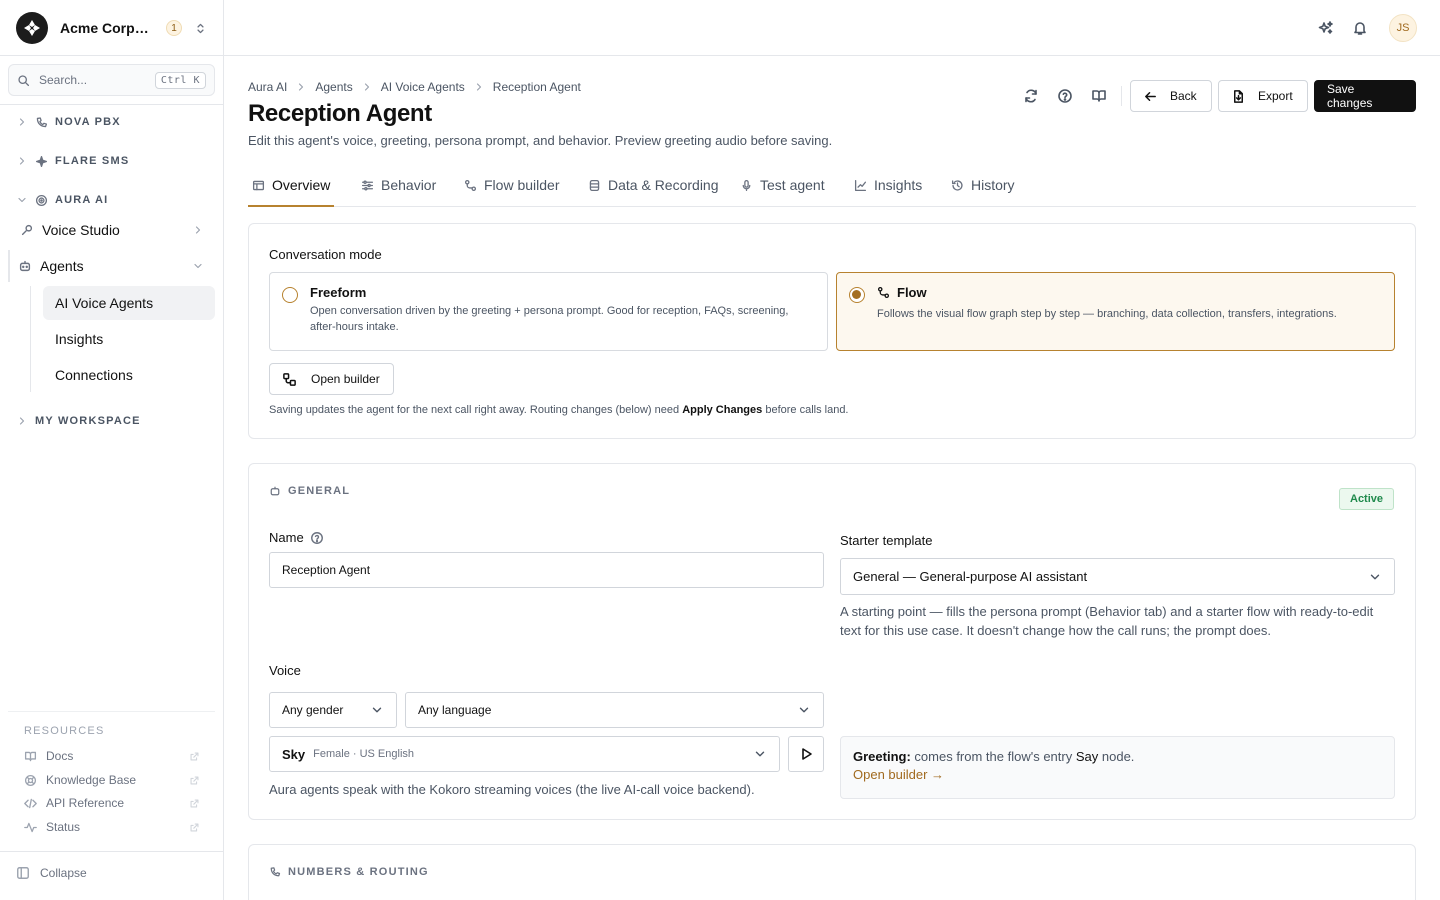  What do you see at coordinates (970, 576) in the screenshot?
I see `template-value: General — General-purpose AI assistant` at bounding box center [970, 576].